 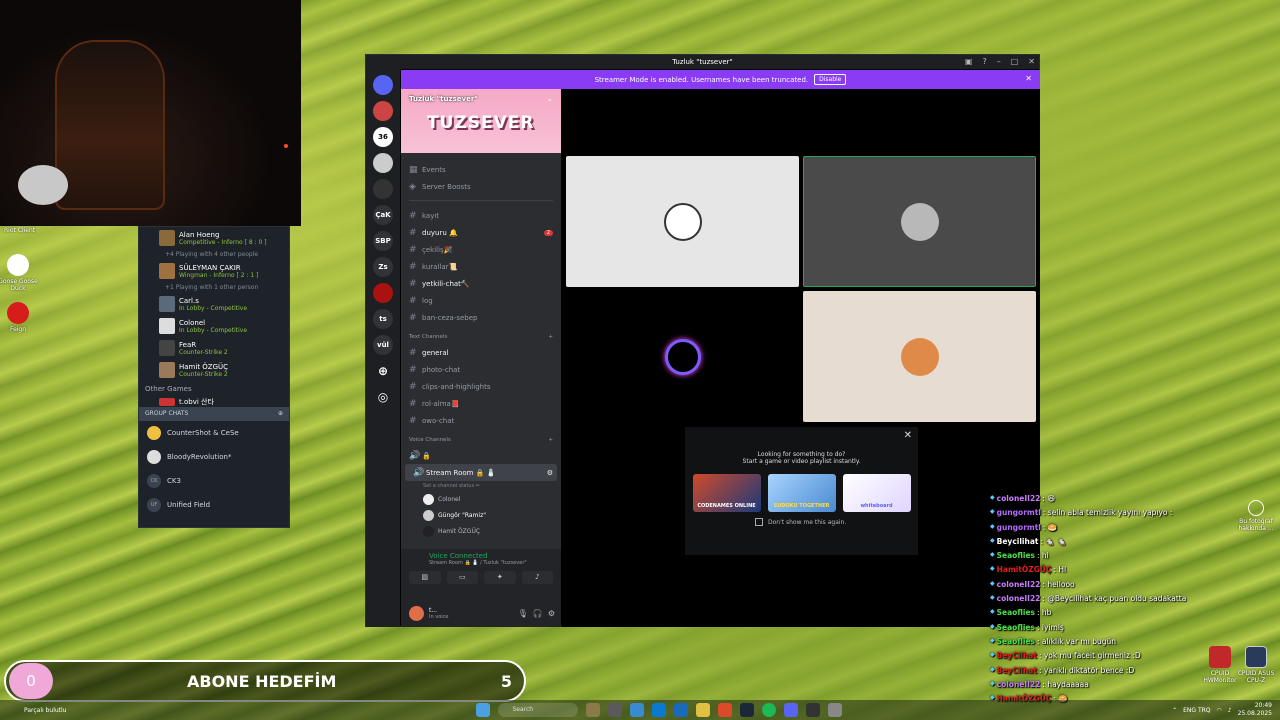 I want to click on clock: 20:49 25.08.2025, so click(x=1255, y=710).